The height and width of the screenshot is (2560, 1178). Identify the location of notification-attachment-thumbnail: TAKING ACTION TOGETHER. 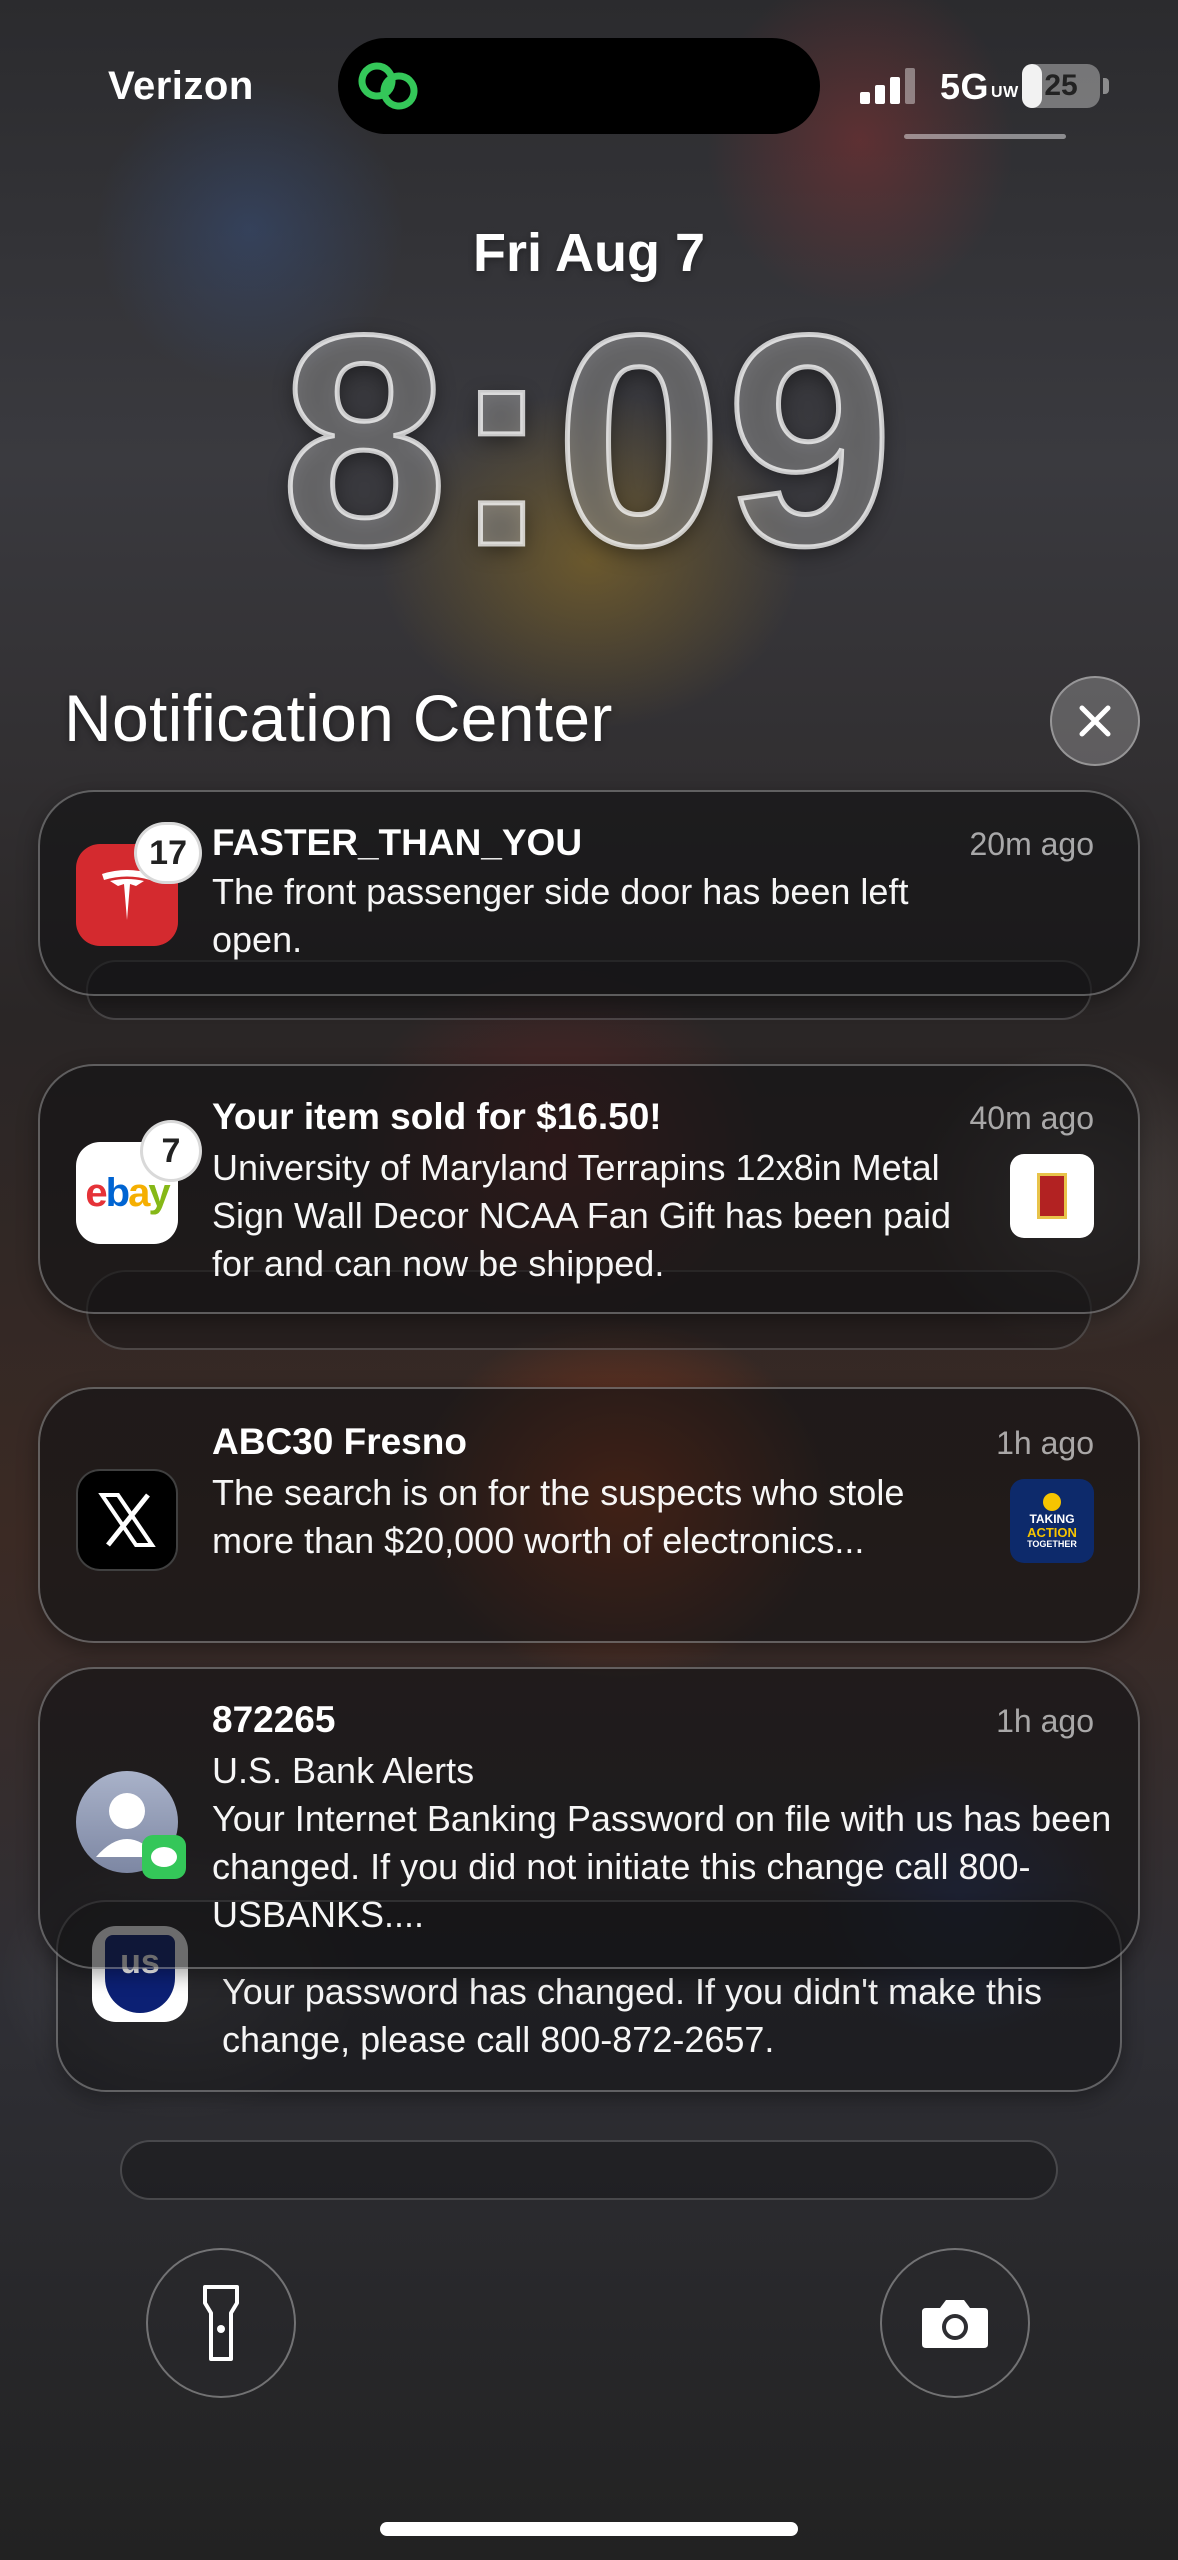
(1052, 1521).